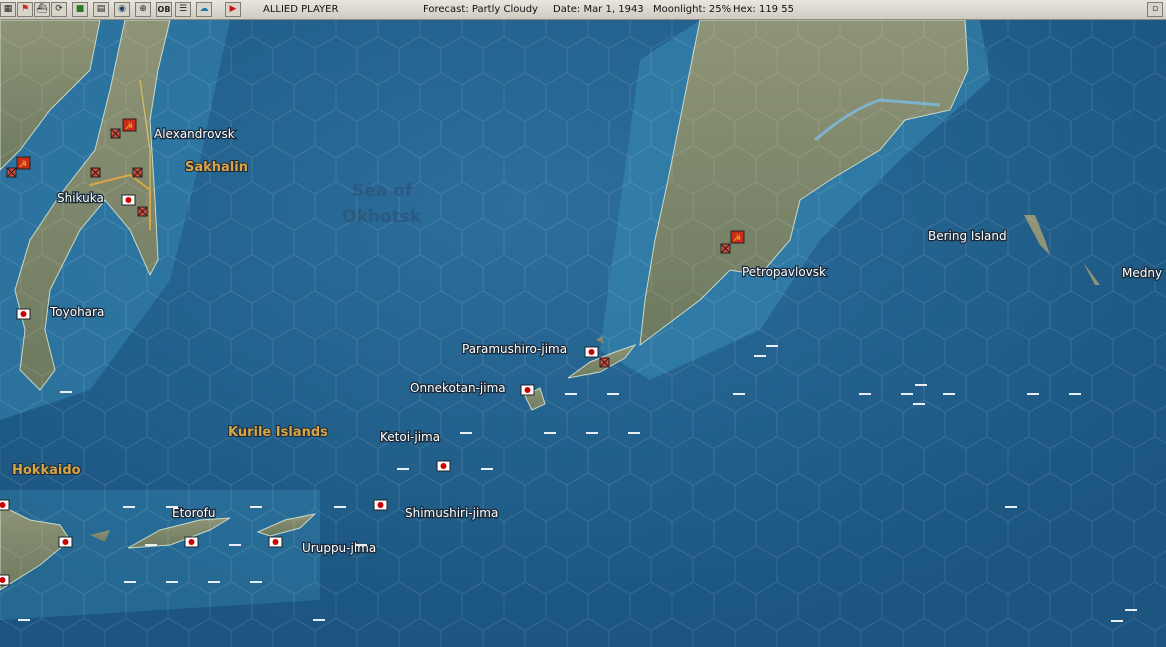 The width and height of the screenshot is (1166, 647). I want to click on ob-icon: OB, so click(164, 9).